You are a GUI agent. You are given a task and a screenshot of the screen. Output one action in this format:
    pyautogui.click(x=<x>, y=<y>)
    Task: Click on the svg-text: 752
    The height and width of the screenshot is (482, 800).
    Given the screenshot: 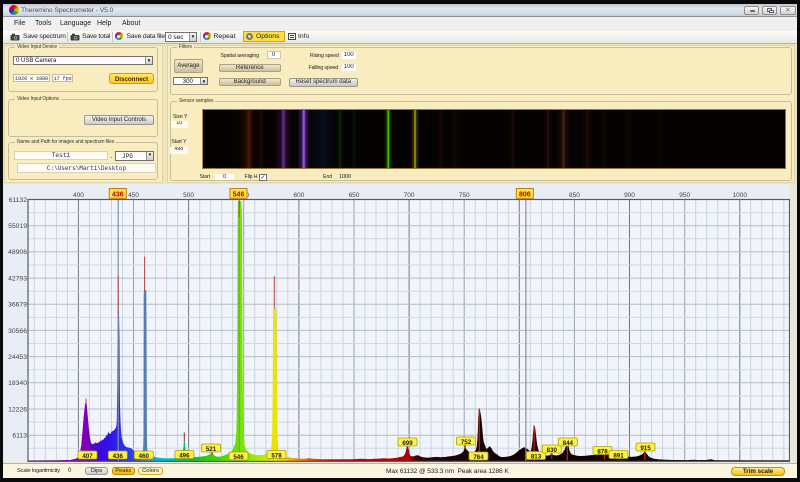 What is the action you would take?
    pyautogui.click(x=466, y=442)
    